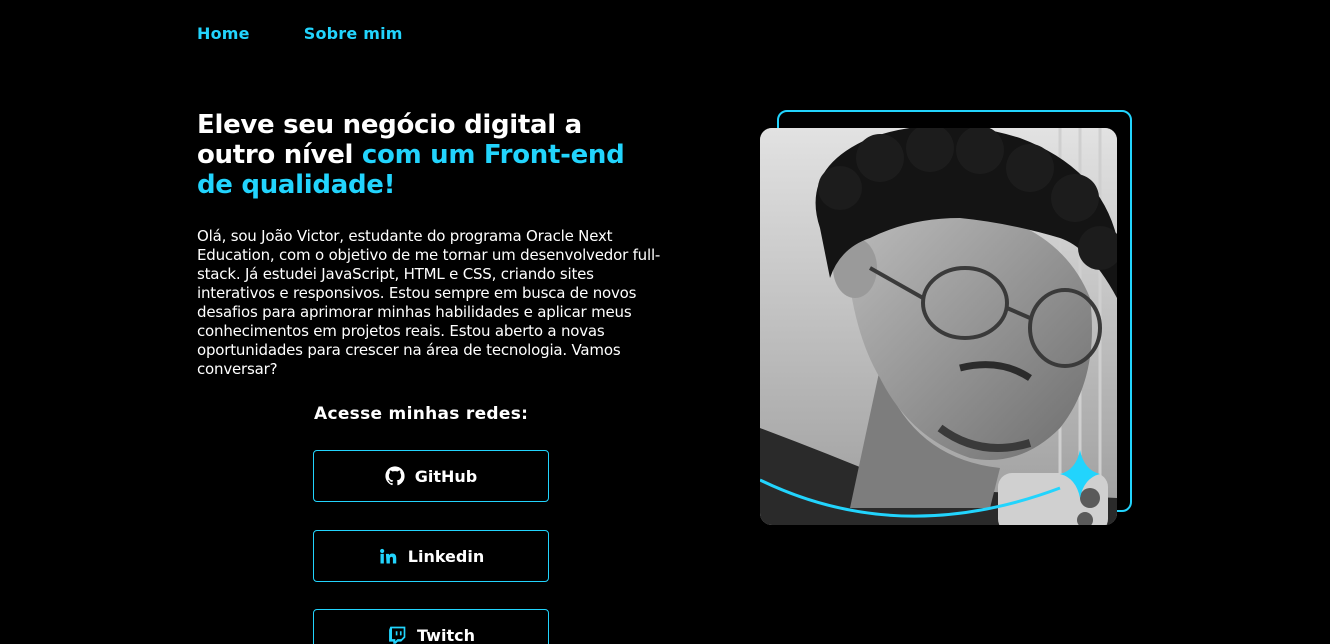  I want to click on linkedin-icon, so click(388, 556).